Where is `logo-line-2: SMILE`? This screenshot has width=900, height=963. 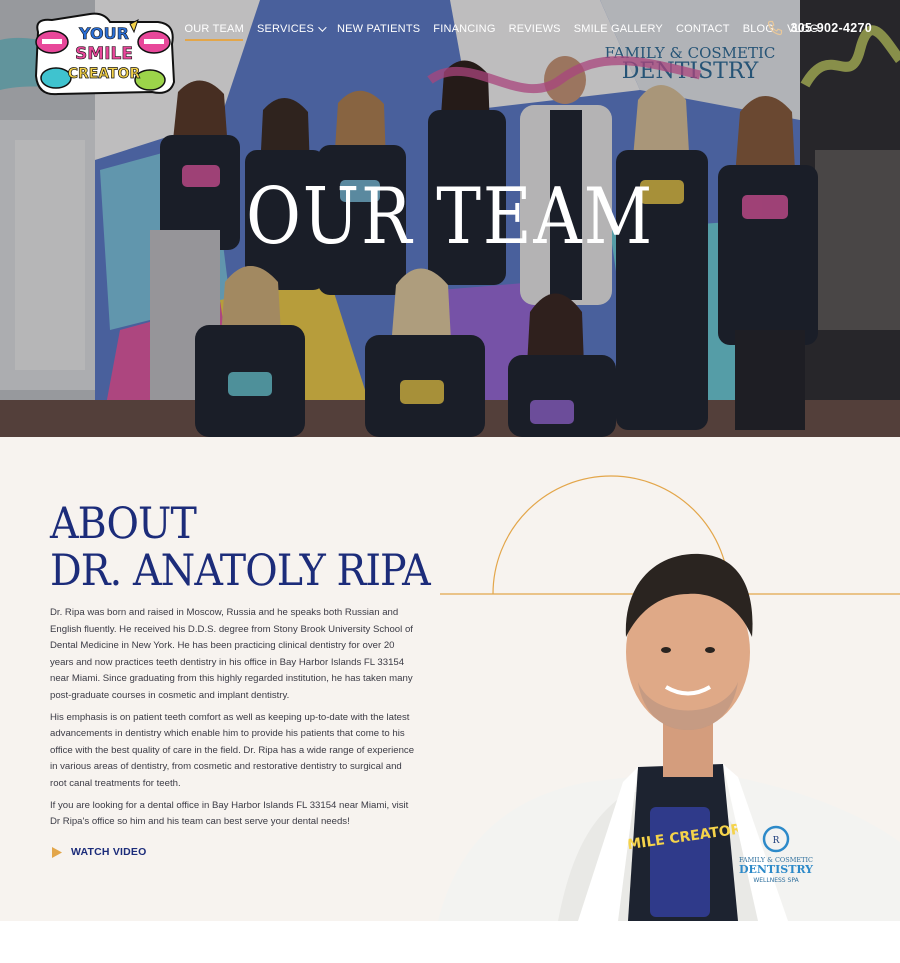 logo-line-2: SMILE is located at coordinates (104, 54).